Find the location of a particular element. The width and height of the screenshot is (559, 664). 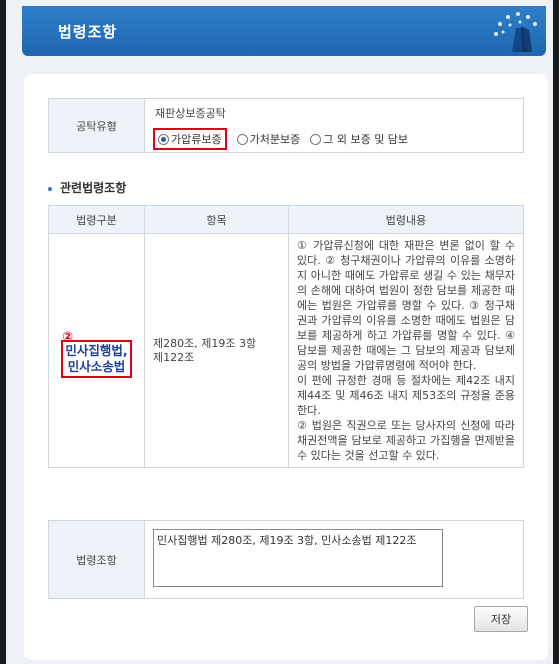

item-line: 제122조 is located at coordinates (174, 357).